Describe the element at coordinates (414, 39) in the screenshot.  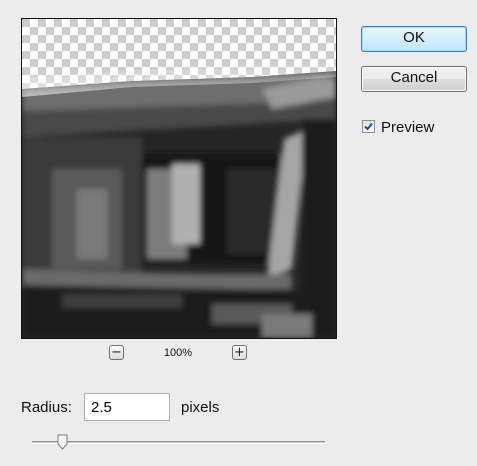
I see `ok-button: OK` at that location.